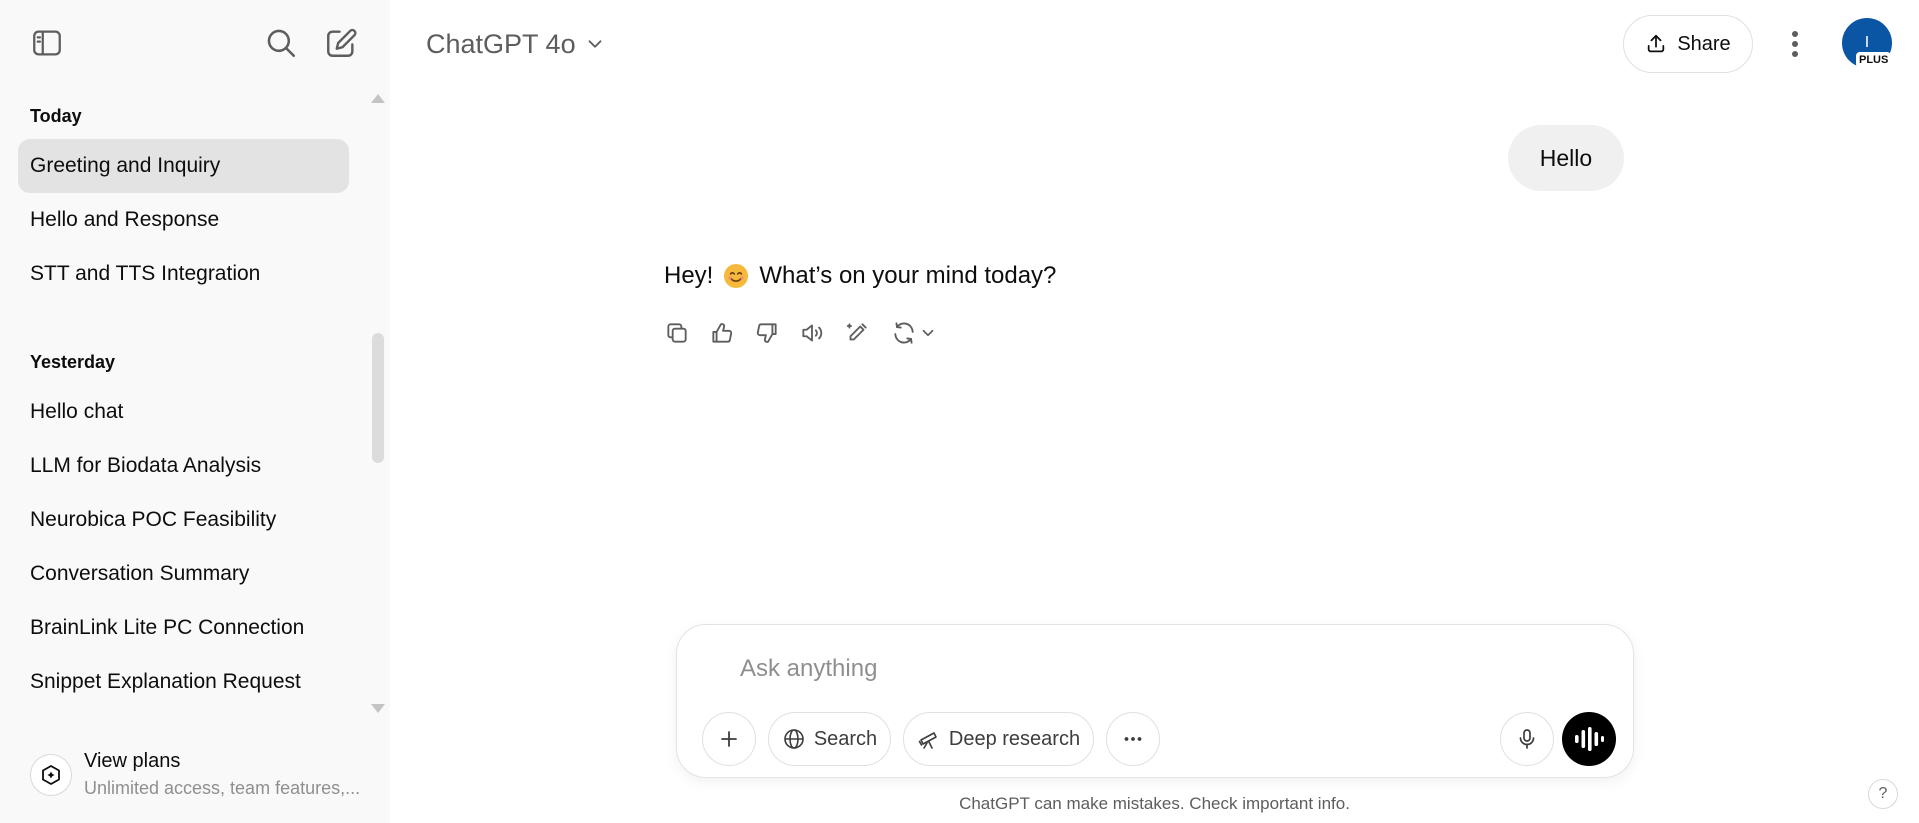 The width and height of the screenshot is (1919, 823). What do you see at coordinates (77, 411) in the screenshot?
I see `chat-item-label: Hello chat` at bounding box center [77, 411].